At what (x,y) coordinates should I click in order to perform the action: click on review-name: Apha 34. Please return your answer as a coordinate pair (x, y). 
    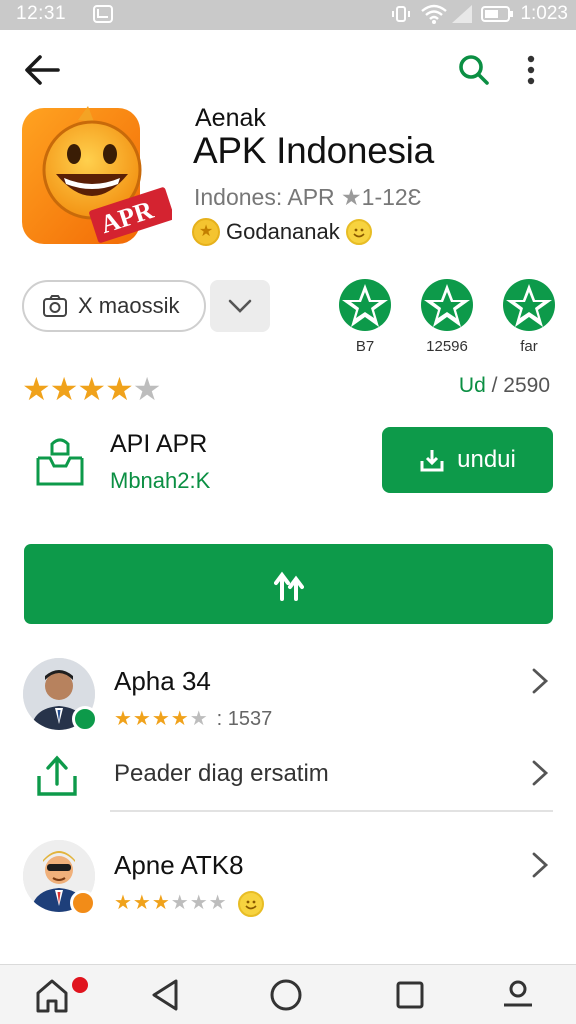
    Looking at the image, I should click on (162, 681).